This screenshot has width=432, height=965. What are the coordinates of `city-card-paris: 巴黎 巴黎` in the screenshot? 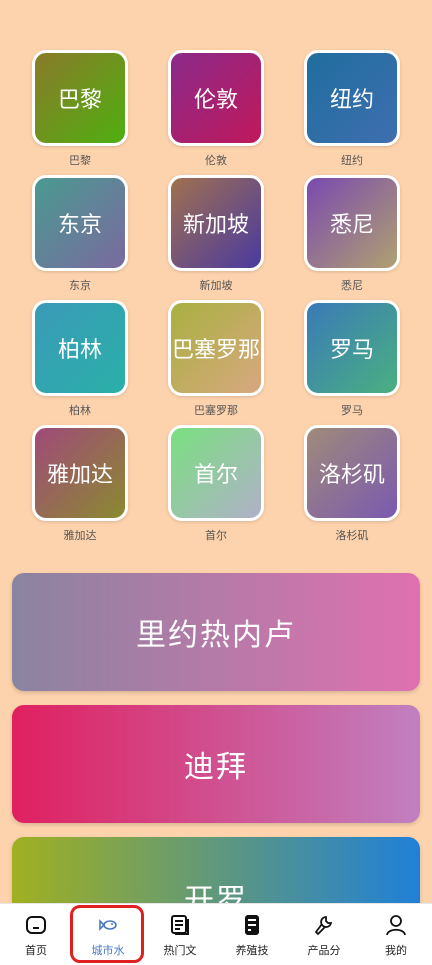 It's located at (80, 109).